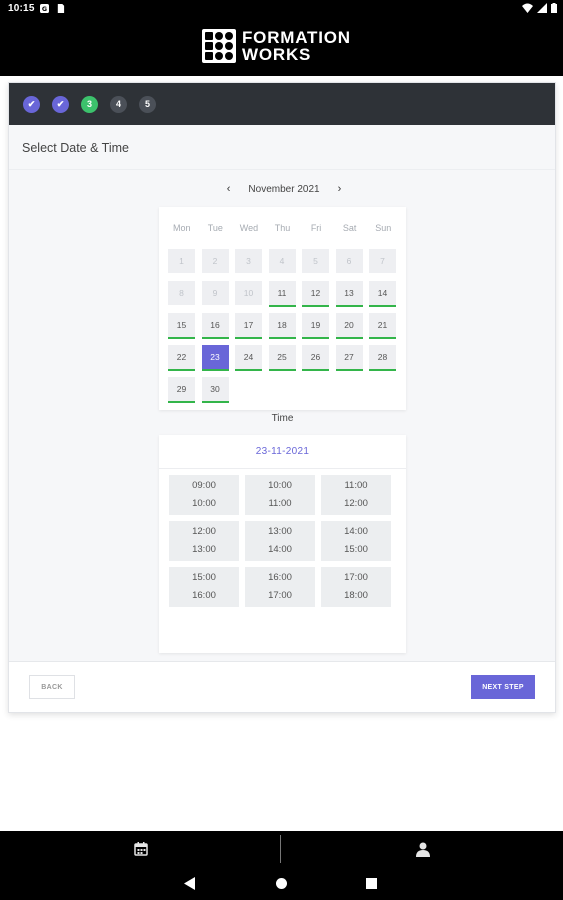 This screenshot has height=900, width=563. Describe the element at coordinates (248, 326) in the screenshot. I see `calendar-day: 17` at that location.